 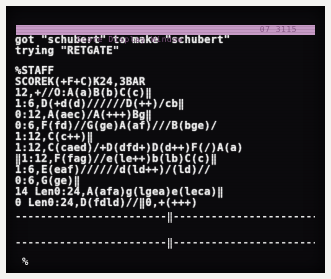 What do you see at coordinates (106, 203) in the screenshot?
I see `terminal-line: 0 Len0:24,D(fdld)//‖0,+(+++)` at bounding box center [106, 203].